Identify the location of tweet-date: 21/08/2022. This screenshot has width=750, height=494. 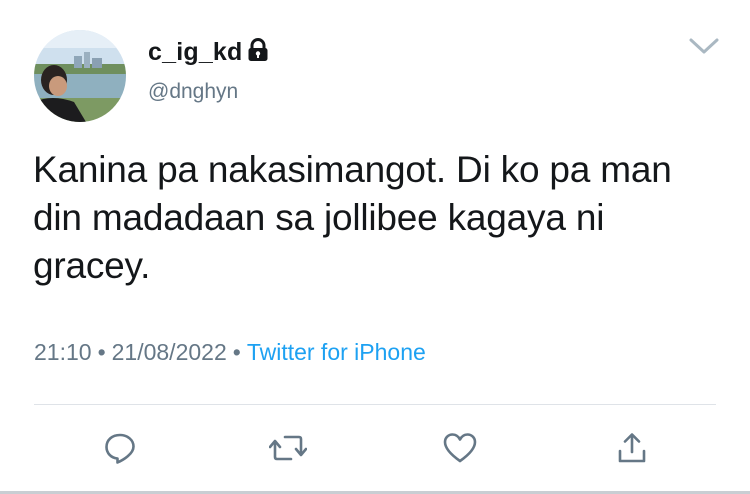
(169, 352).